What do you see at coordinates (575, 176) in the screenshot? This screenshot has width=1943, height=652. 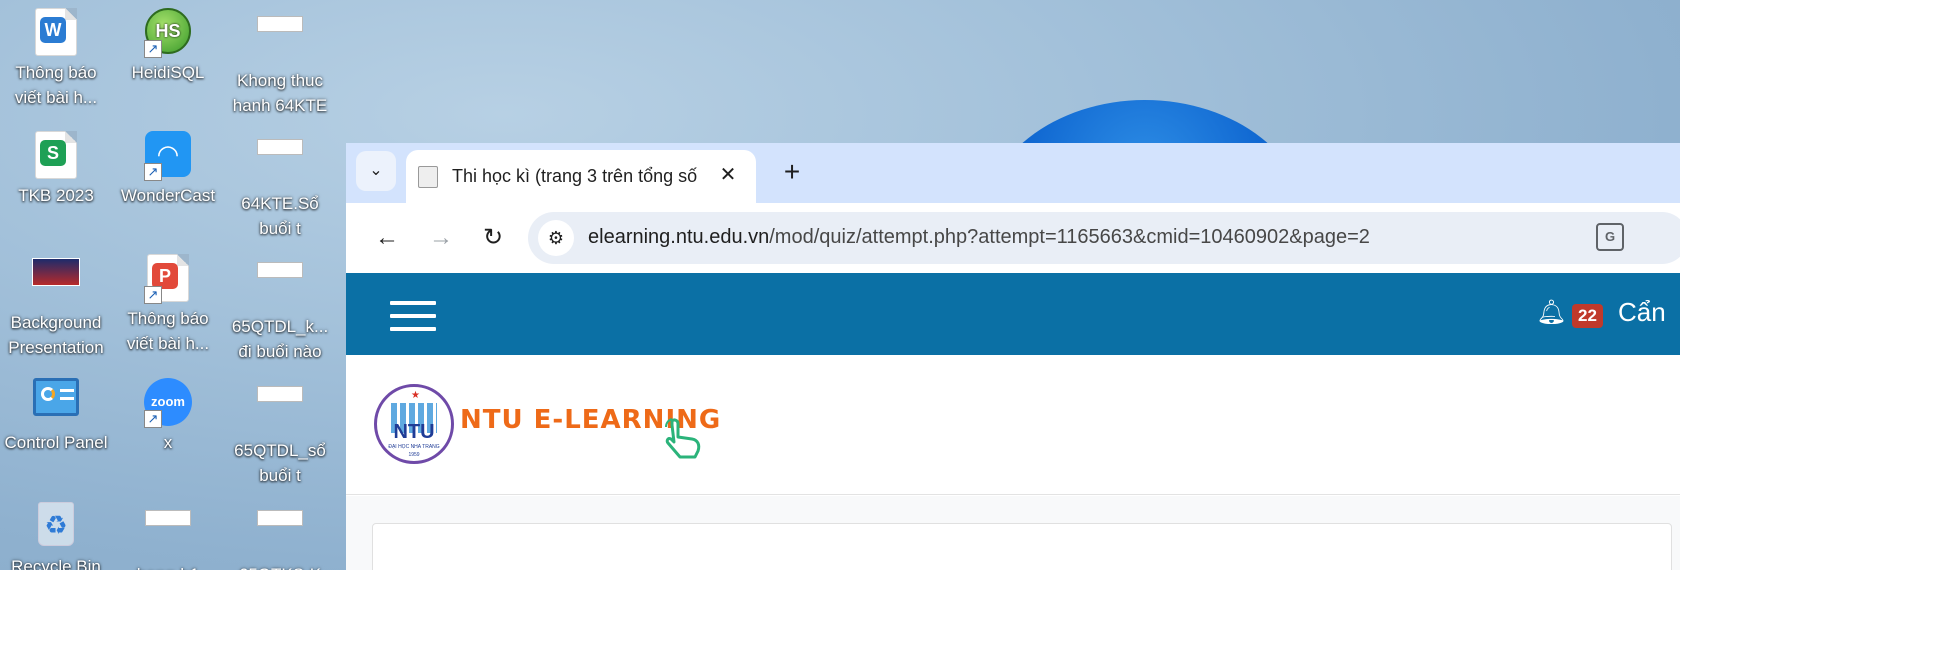 I see `tab-title: Thi học kì (trang 3 trên tổng số` at bounding box center [575, 176].